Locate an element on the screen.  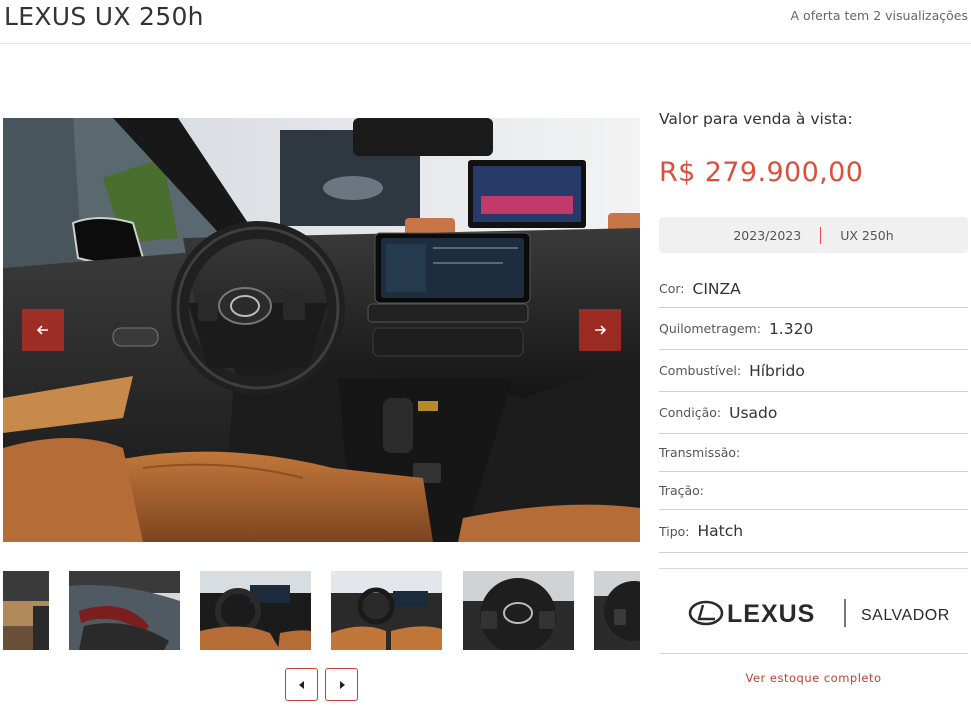
version-separator is located at coordinates (821, 235).